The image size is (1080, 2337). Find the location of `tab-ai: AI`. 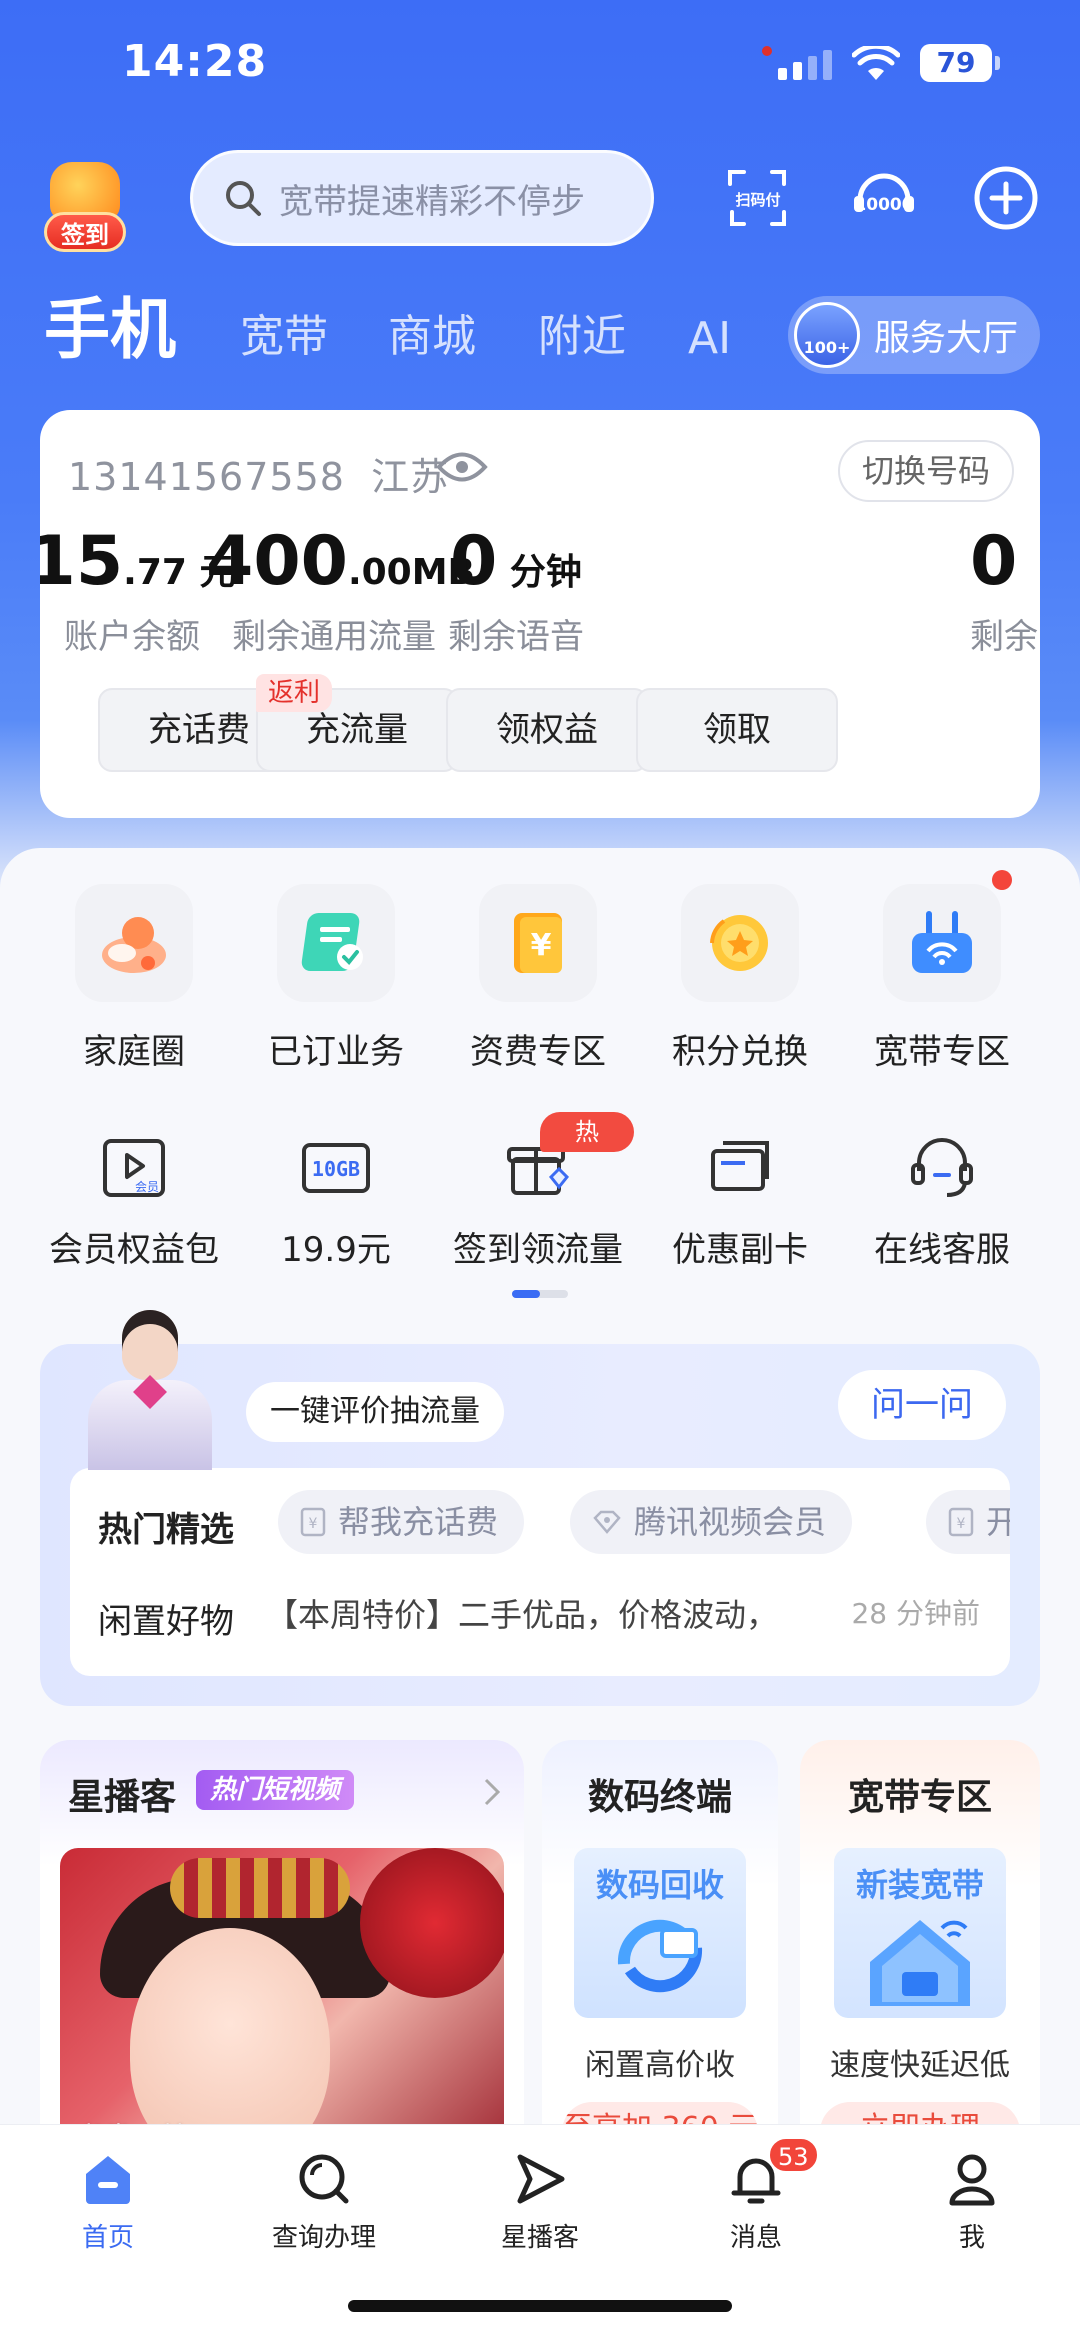

tab-ai: AI is located at coordinates (709, 338).